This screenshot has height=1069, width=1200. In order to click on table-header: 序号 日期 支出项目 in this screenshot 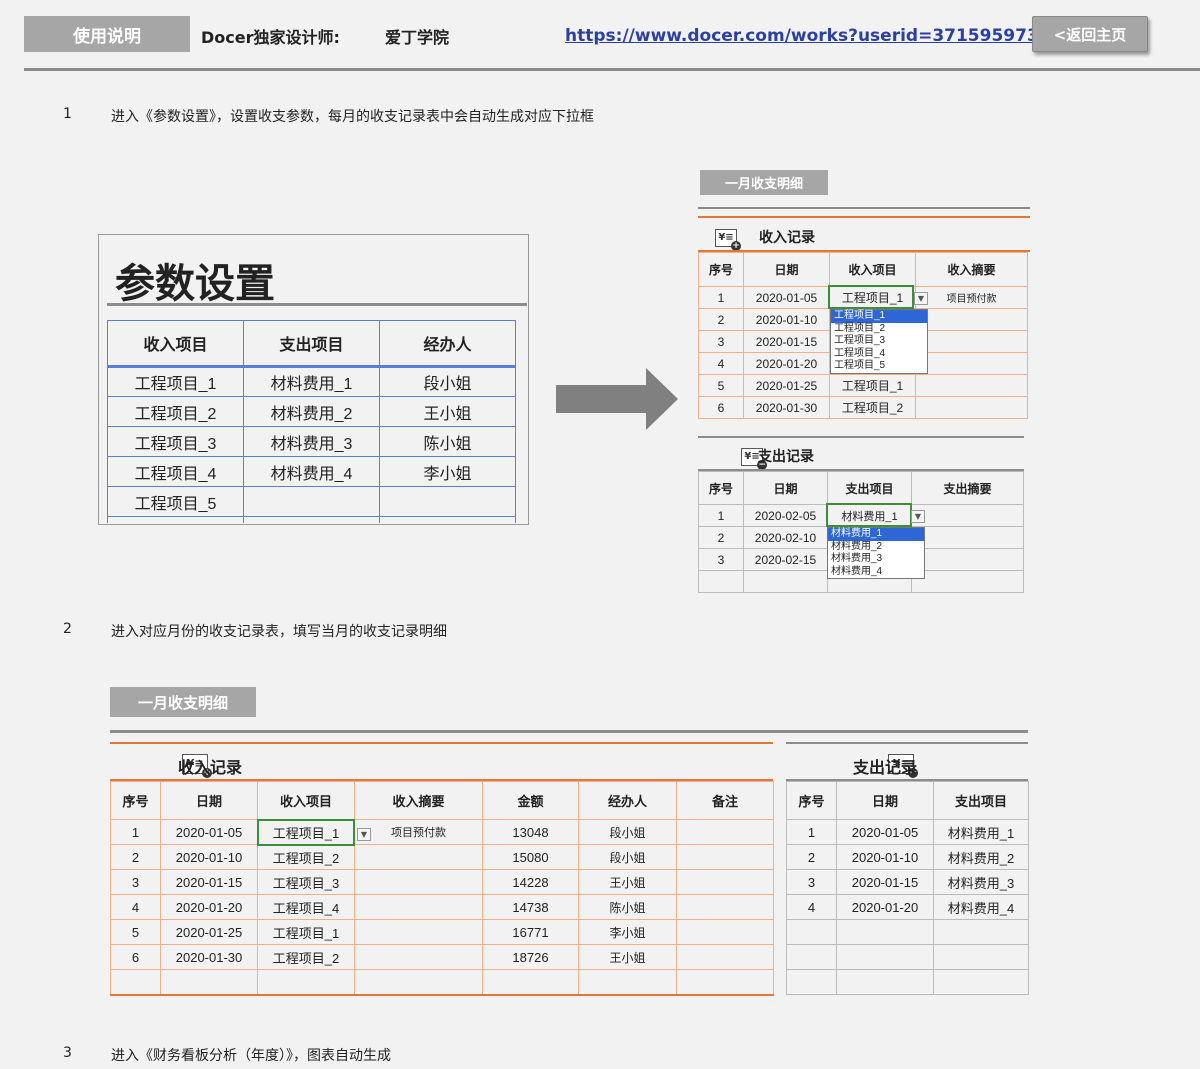, I will do `click(907, 800)`.